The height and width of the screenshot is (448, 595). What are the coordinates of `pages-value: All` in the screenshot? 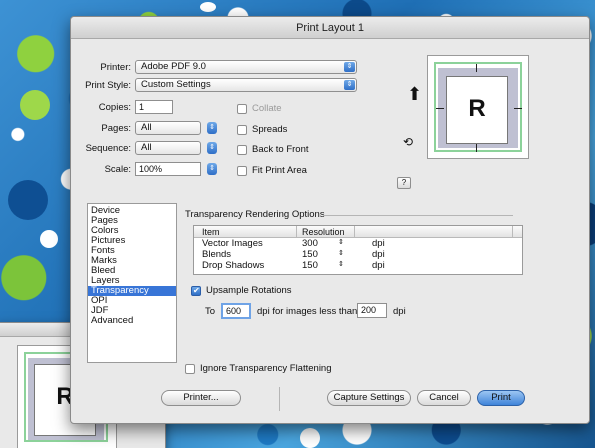 It's located at (146, 127).